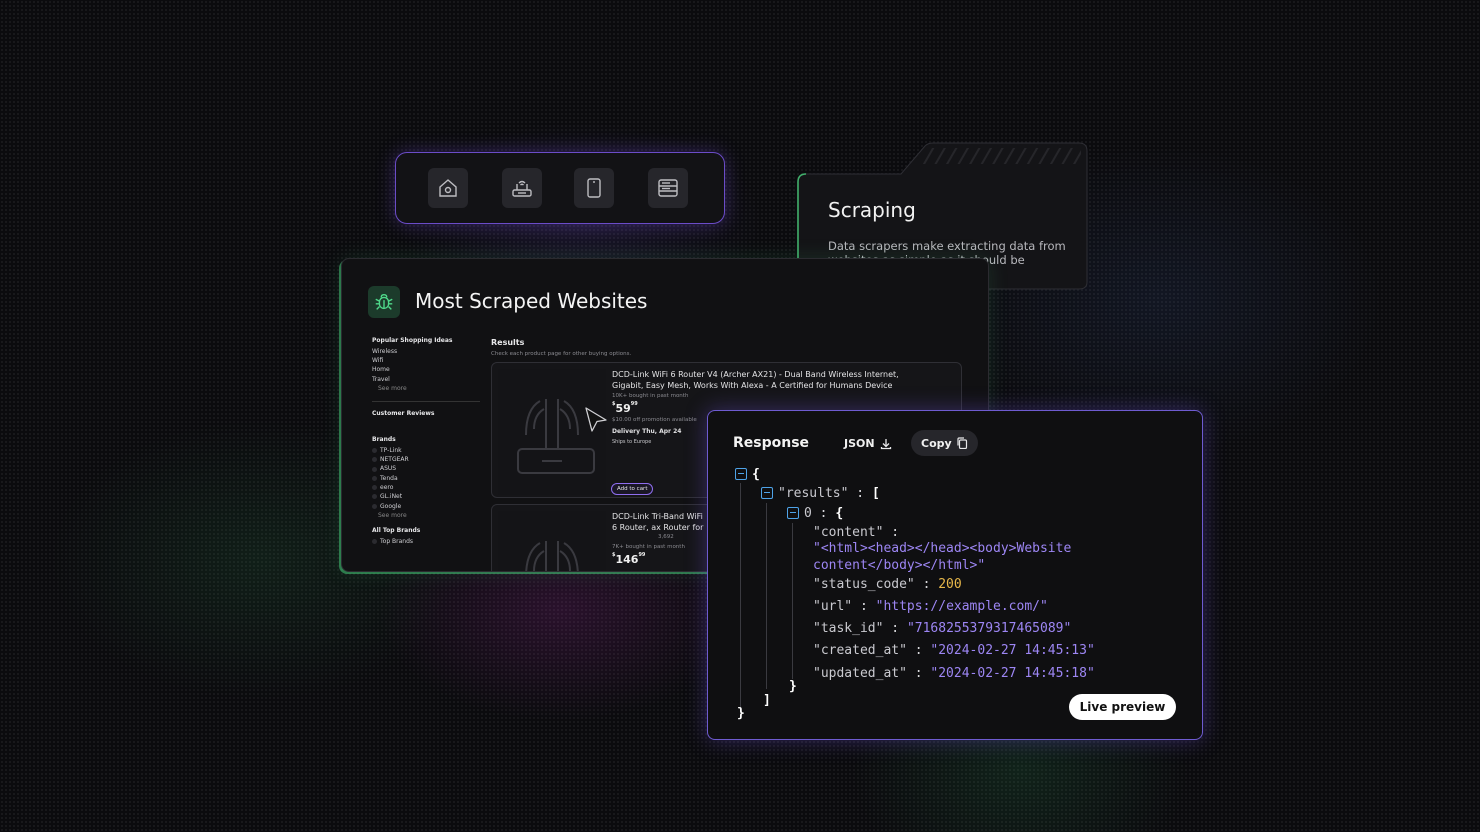 The height and width of the screenshot is (832, 1480). I want to click on router-button, so click(522, 188).